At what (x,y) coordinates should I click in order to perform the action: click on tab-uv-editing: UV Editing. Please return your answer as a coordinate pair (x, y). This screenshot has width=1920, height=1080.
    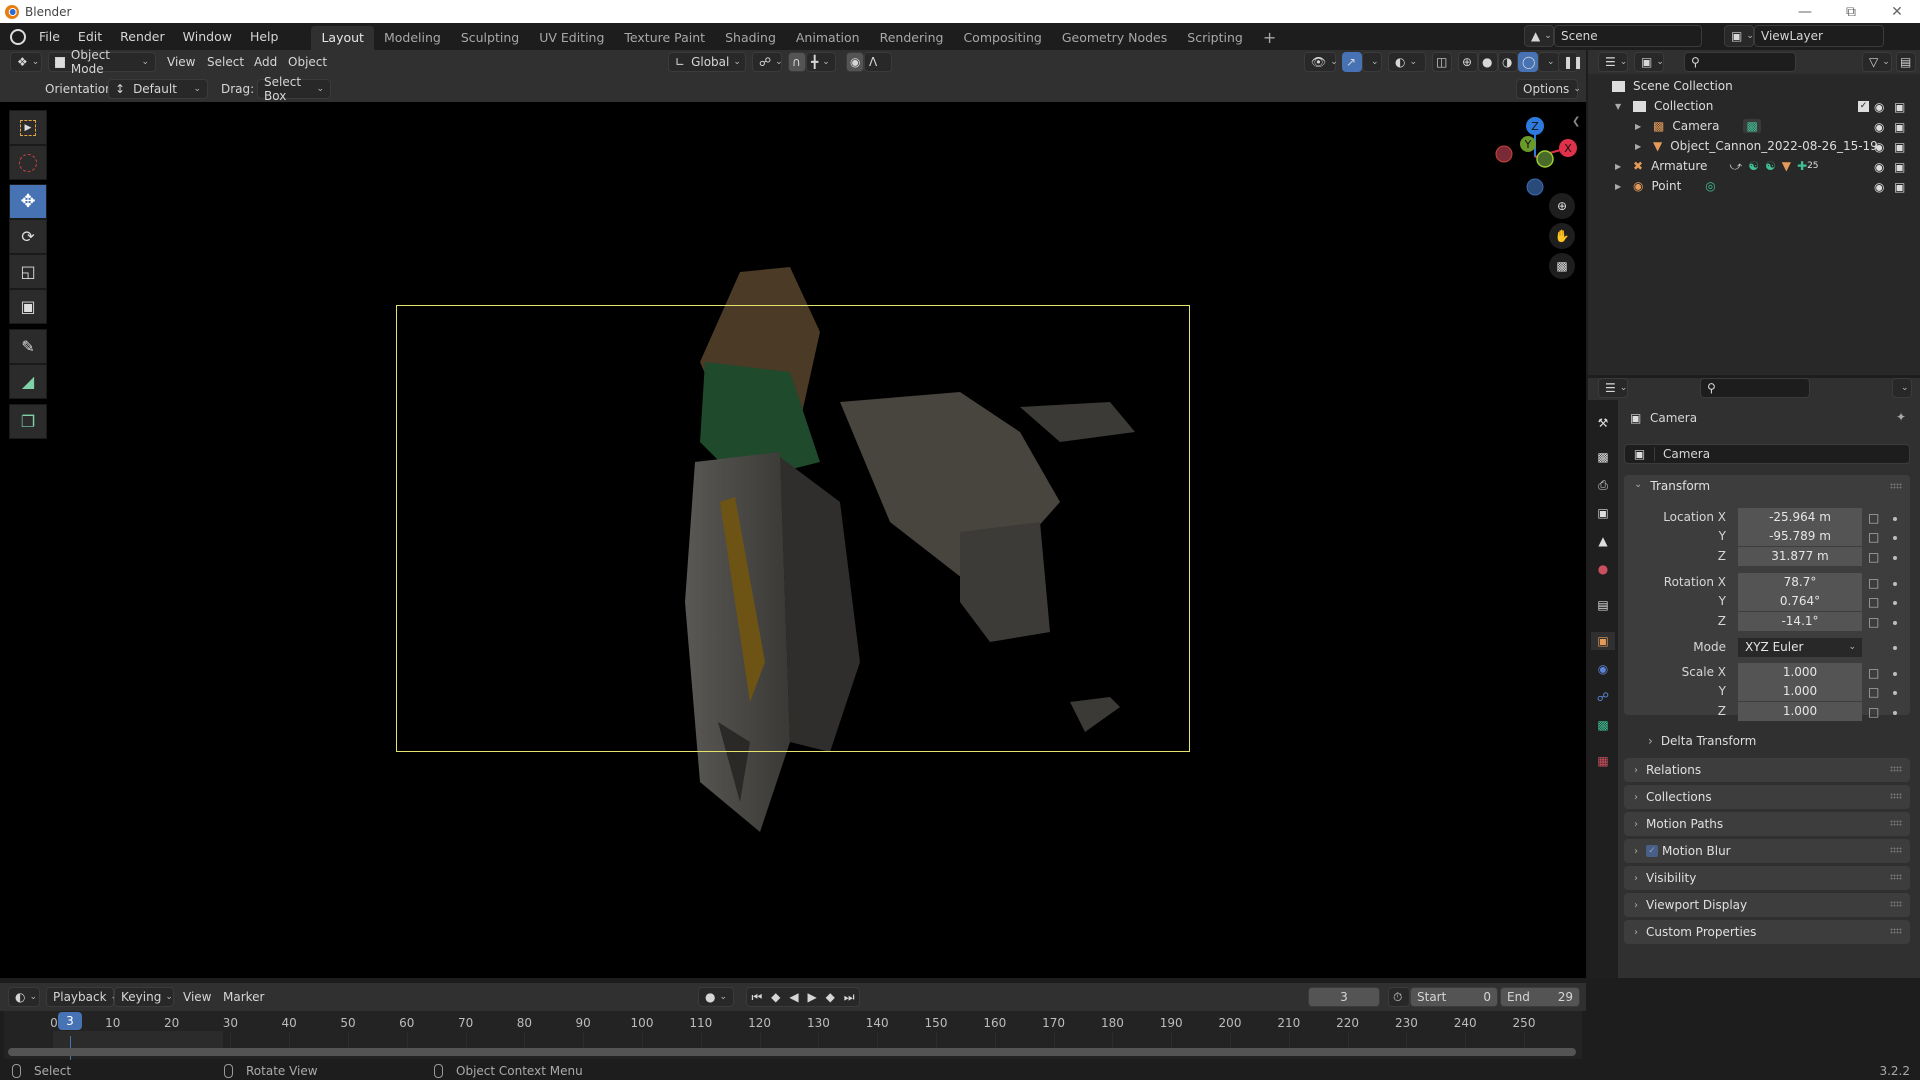
    Looking at the image, I should click on (571, 38).